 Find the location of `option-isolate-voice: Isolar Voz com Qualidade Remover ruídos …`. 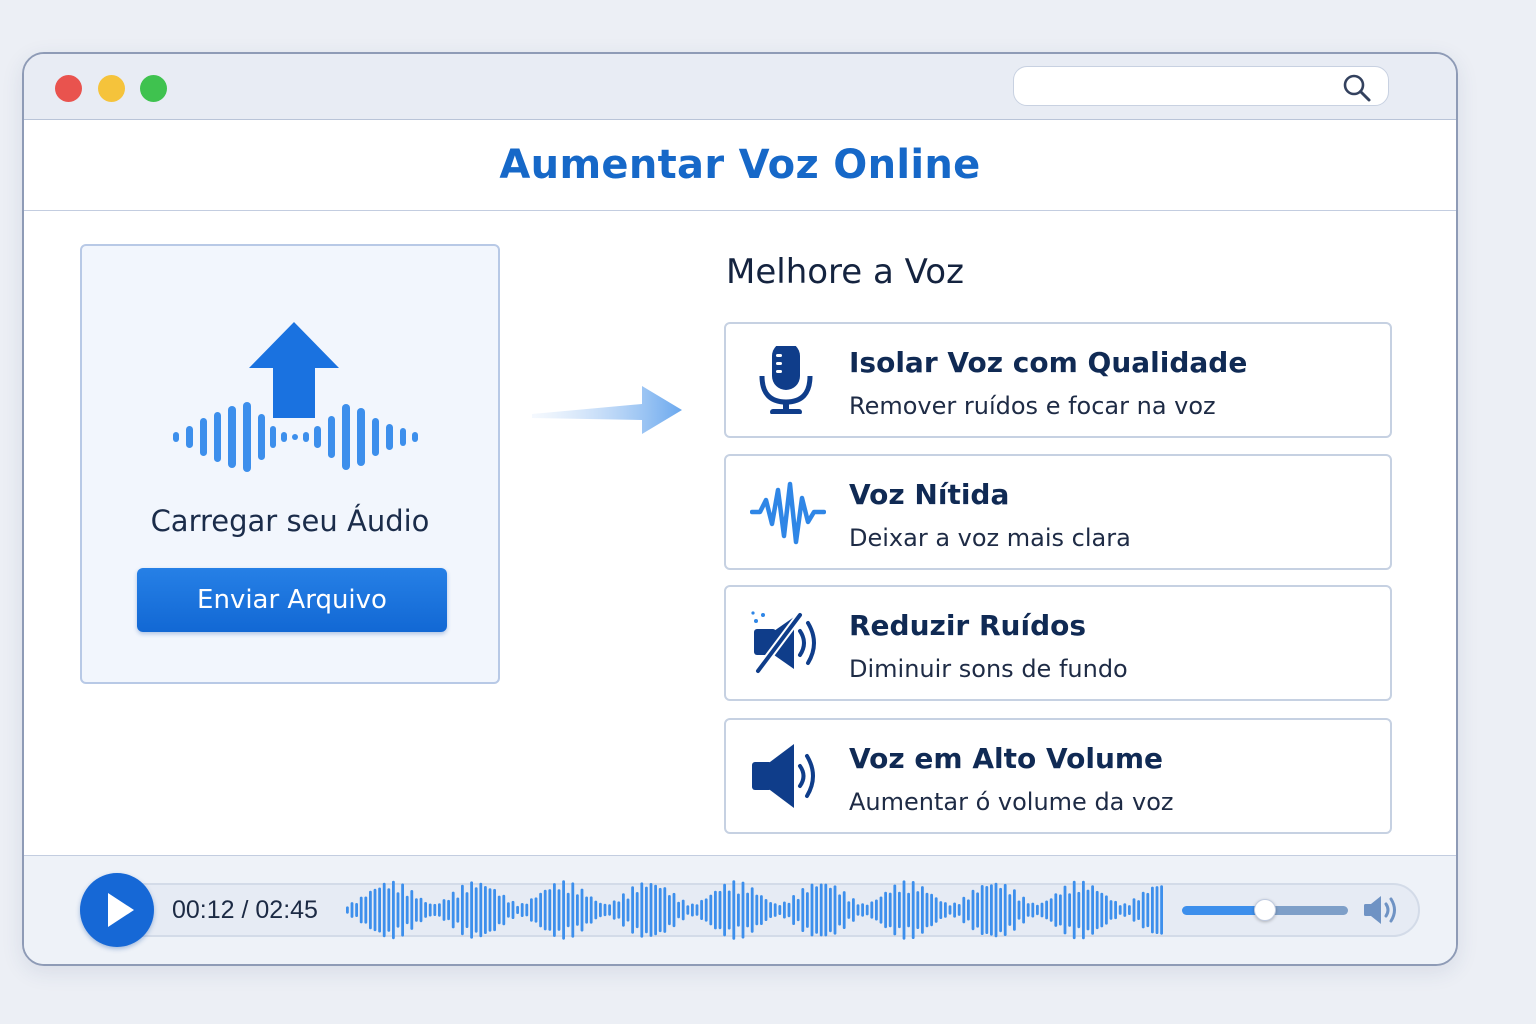

option-isolate-voice: Isolar Voz com Qualidade Remover ruídos … is located at coordinates (1058, 380).